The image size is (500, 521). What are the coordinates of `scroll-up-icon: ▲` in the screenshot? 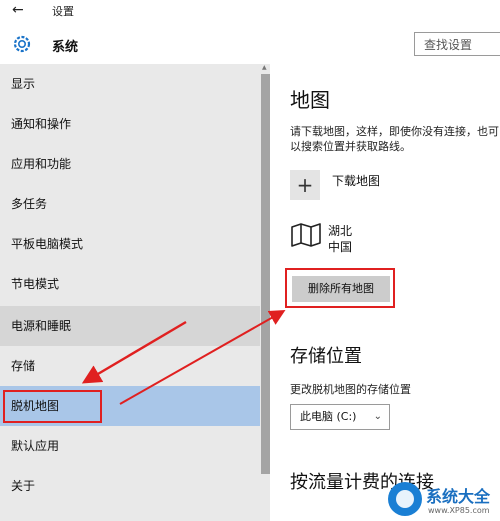 It's located at (264, 67).